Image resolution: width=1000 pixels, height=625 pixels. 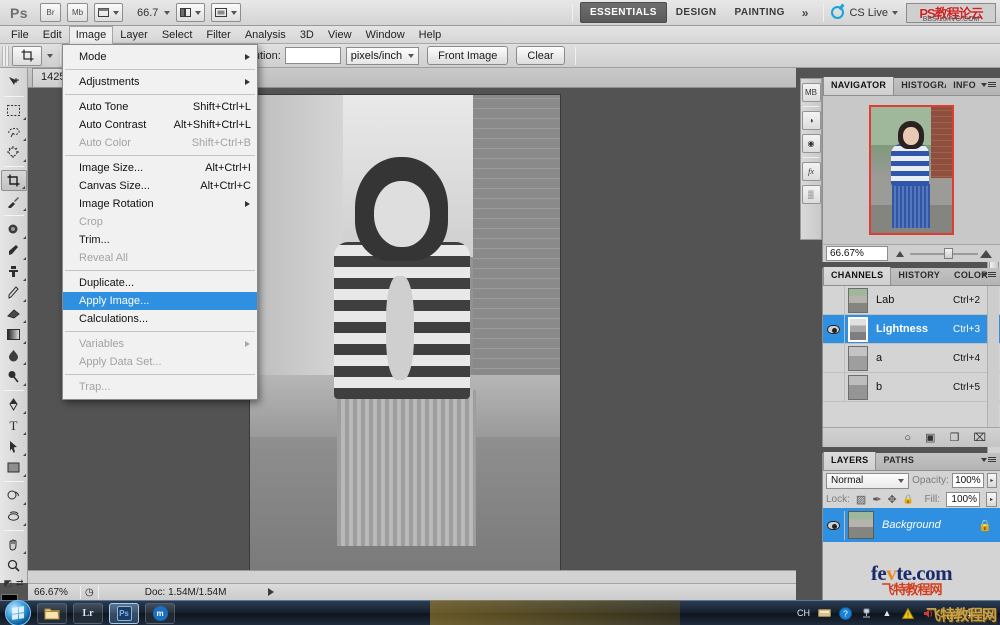 What do you see at coordinates (27, 55) in the screenshot?
I see `crop-tool-icon` at bounding box center [27, 55].